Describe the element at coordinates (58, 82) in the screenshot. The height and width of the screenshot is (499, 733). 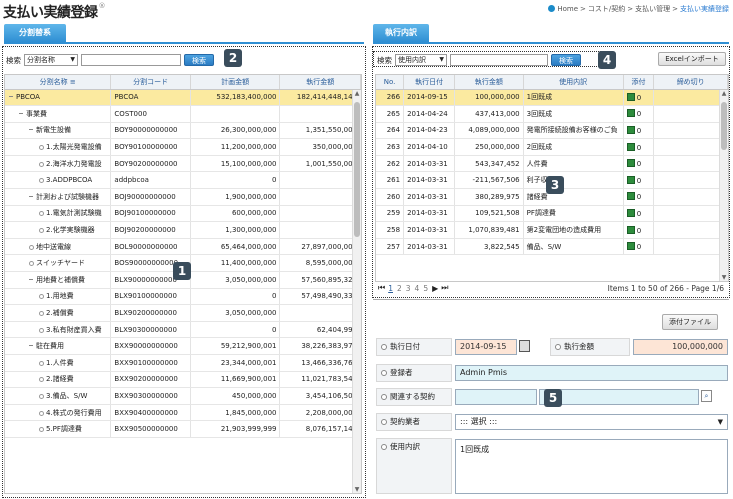
I see `col-header-name: 分割名称 ≡` at that location.